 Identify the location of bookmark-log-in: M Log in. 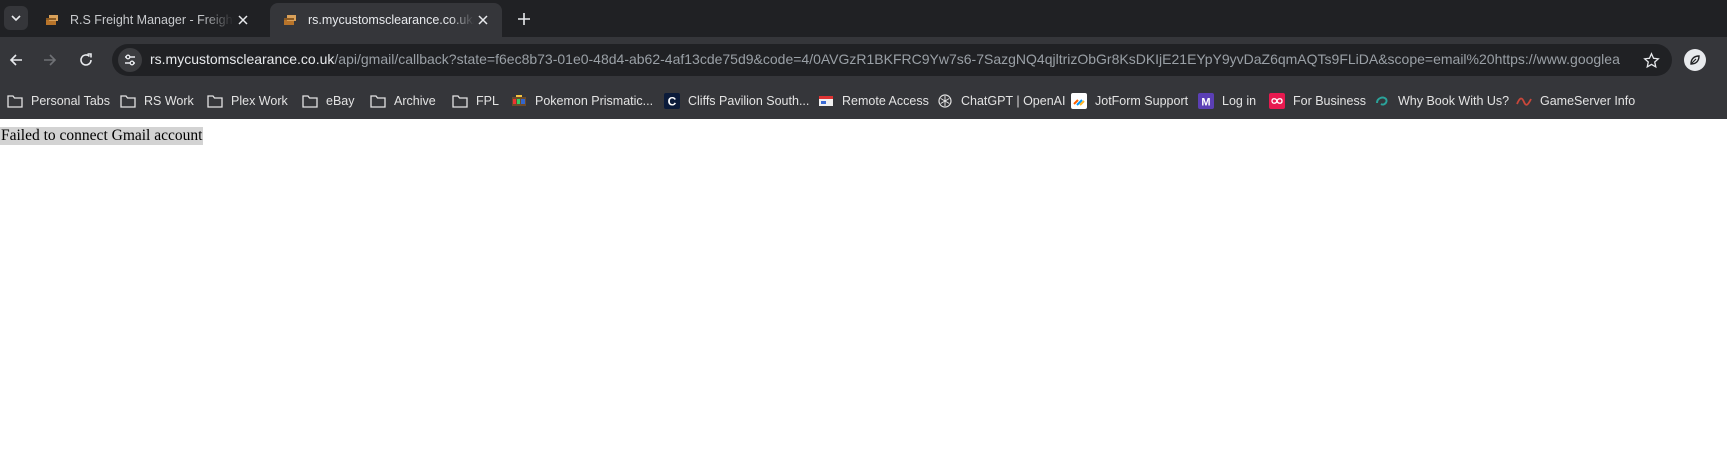
(1227, 101).